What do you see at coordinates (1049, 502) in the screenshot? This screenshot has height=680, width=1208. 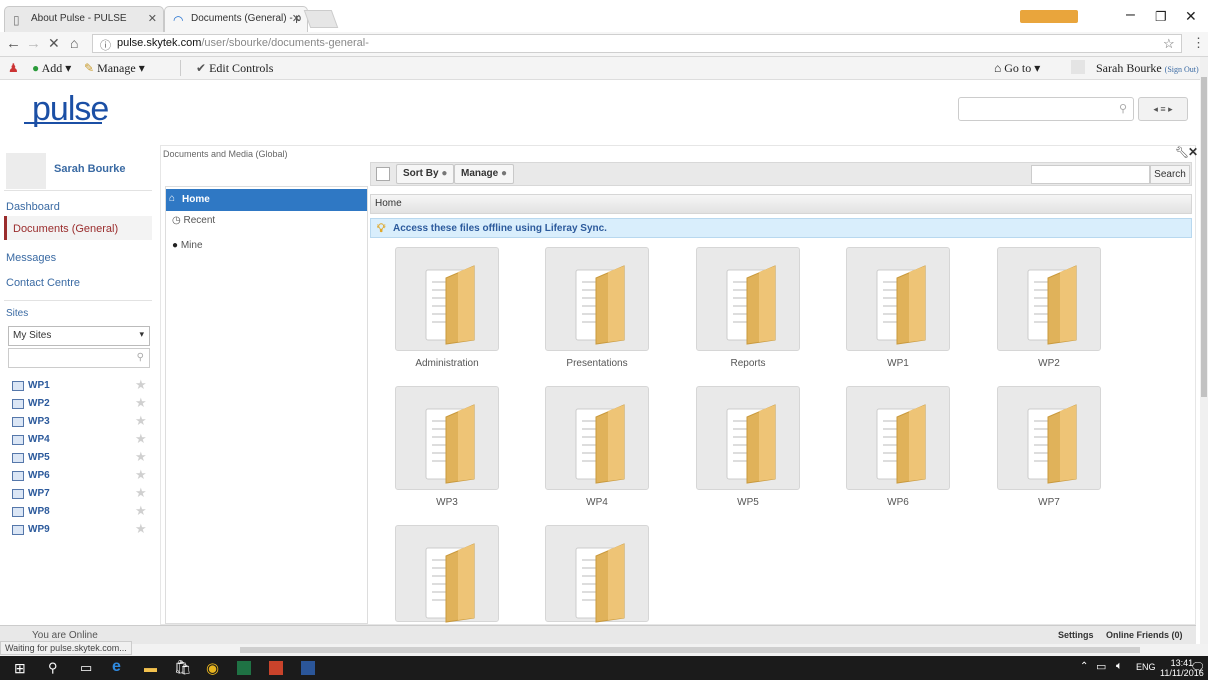 I see `folder-label: WP7` at bounding box center [1049, 502].